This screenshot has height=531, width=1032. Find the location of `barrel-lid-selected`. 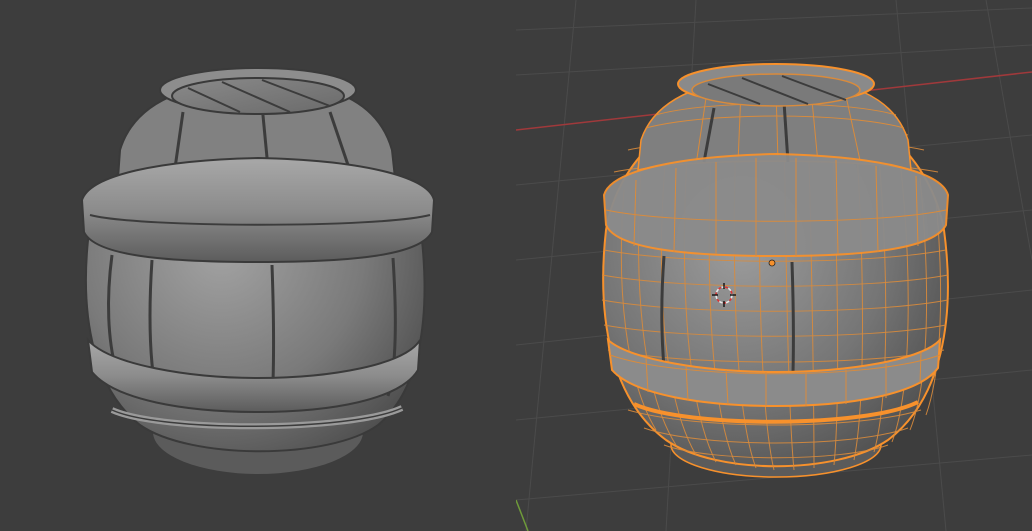

barrel-lid-selected is located at coordinates (776, 90).